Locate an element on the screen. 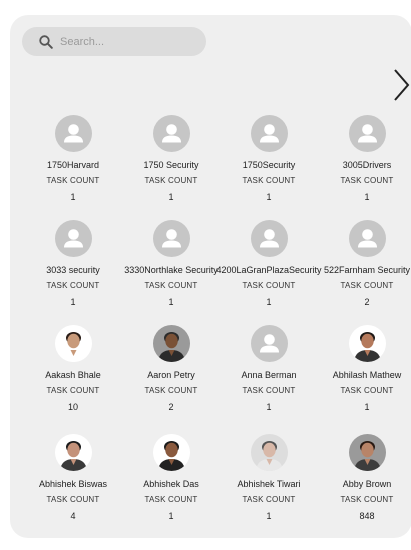 The height and width of the screenshot is (550, 411). employee-name: Anna Berman is located at coordinates (269, 375).